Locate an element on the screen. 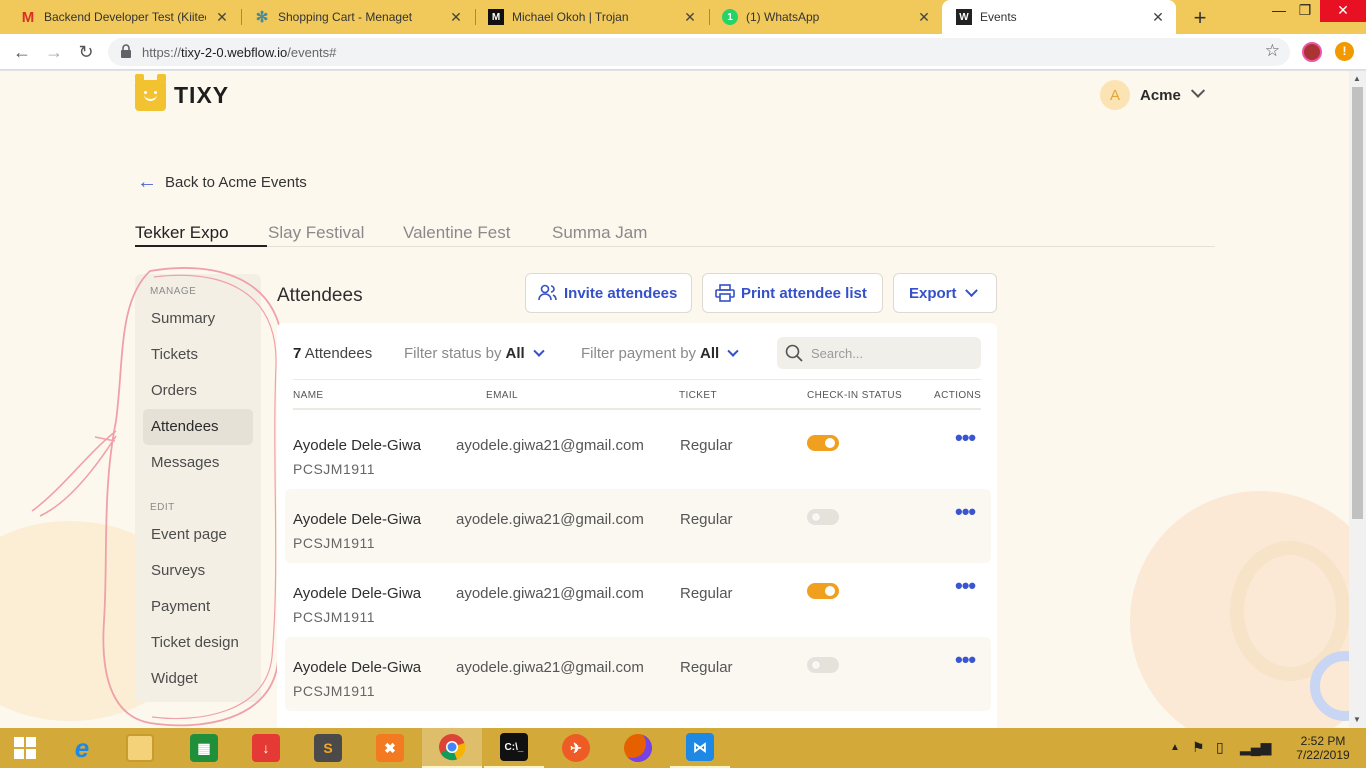  tab-title: Events is located at coordinates (998, 17).